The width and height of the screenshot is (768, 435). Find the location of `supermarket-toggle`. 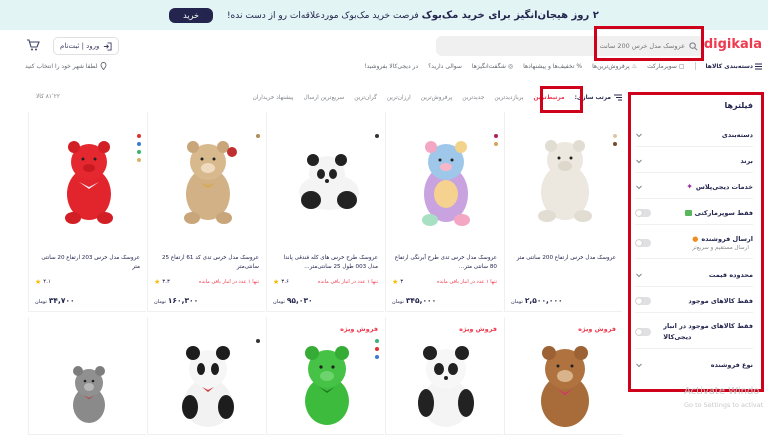

supermarket-toggle is located at coordinates (643, 212).